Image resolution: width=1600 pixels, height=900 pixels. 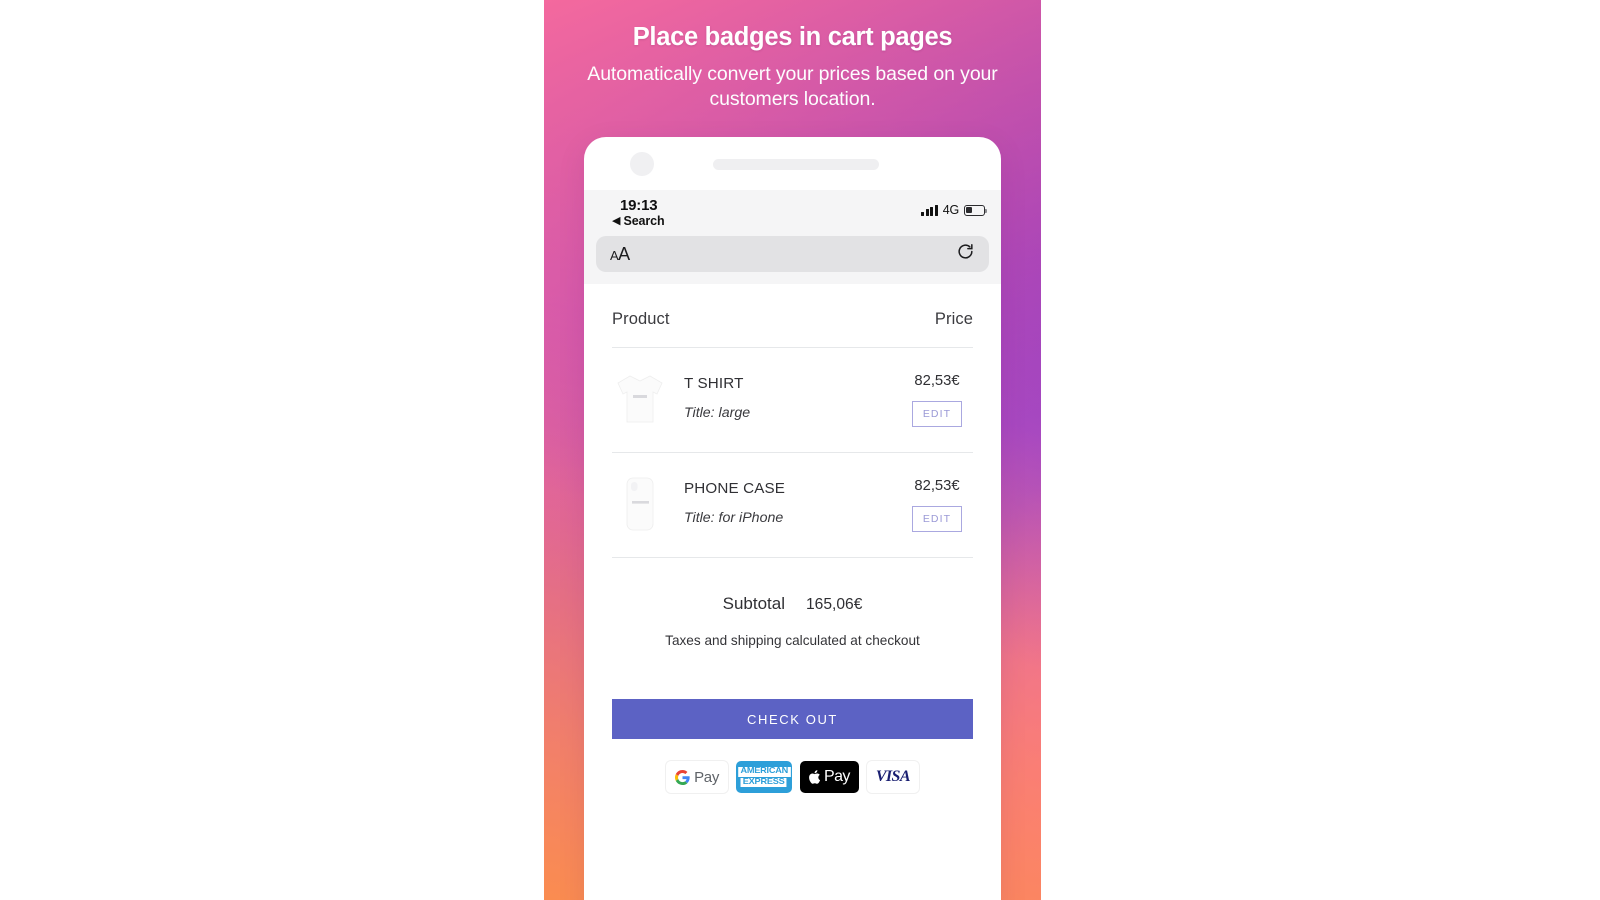 I want to click on browser-url-bar: AA, so click(x=792, y=254).